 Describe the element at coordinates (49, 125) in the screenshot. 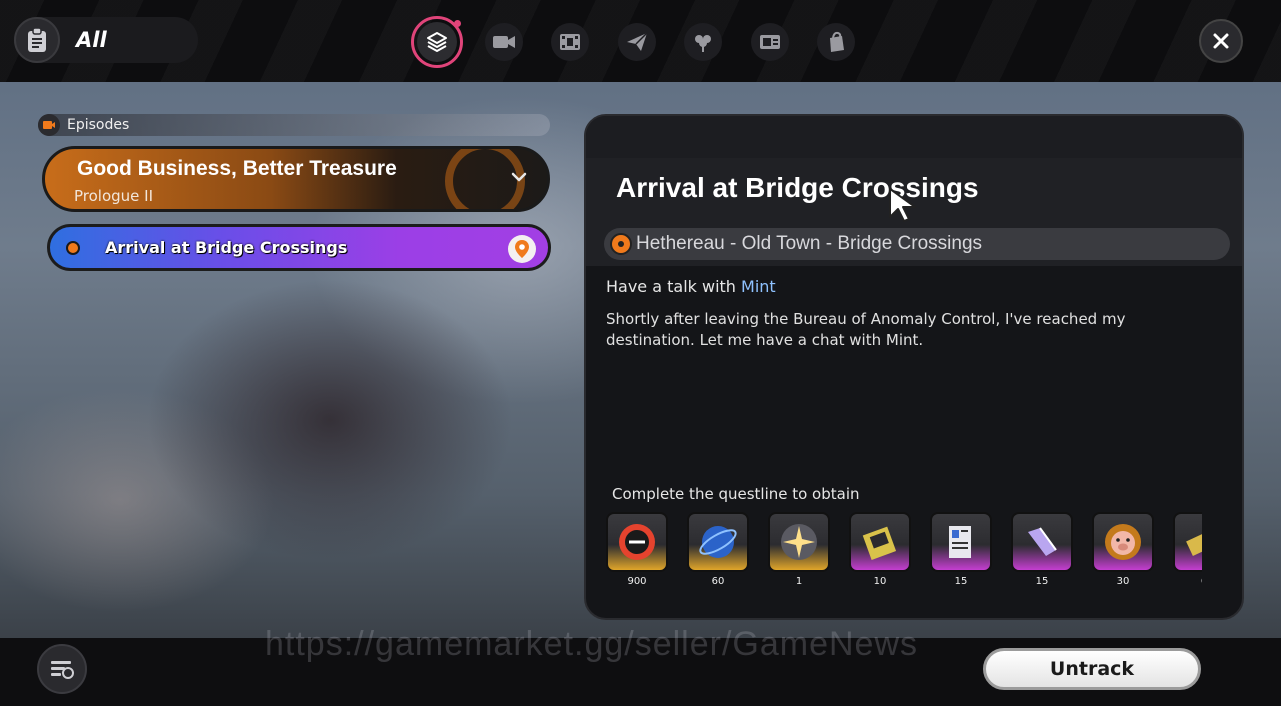

I see `episode-camera-icon` at that location.